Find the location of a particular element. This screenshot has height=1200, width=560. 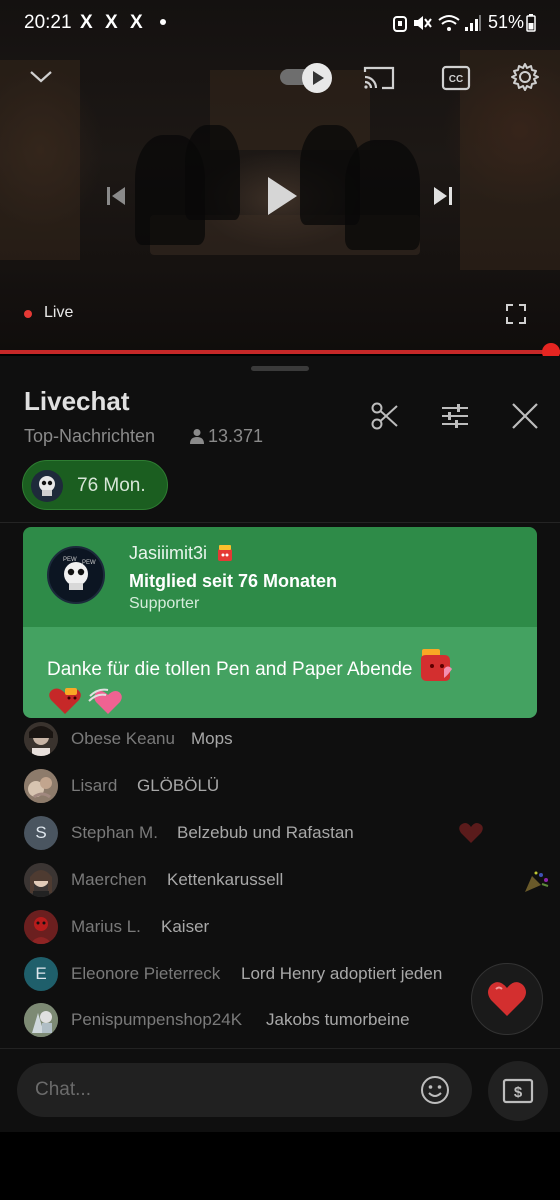

chat-text: Belzebub und Rafastan is located at coordinates (265, 832).